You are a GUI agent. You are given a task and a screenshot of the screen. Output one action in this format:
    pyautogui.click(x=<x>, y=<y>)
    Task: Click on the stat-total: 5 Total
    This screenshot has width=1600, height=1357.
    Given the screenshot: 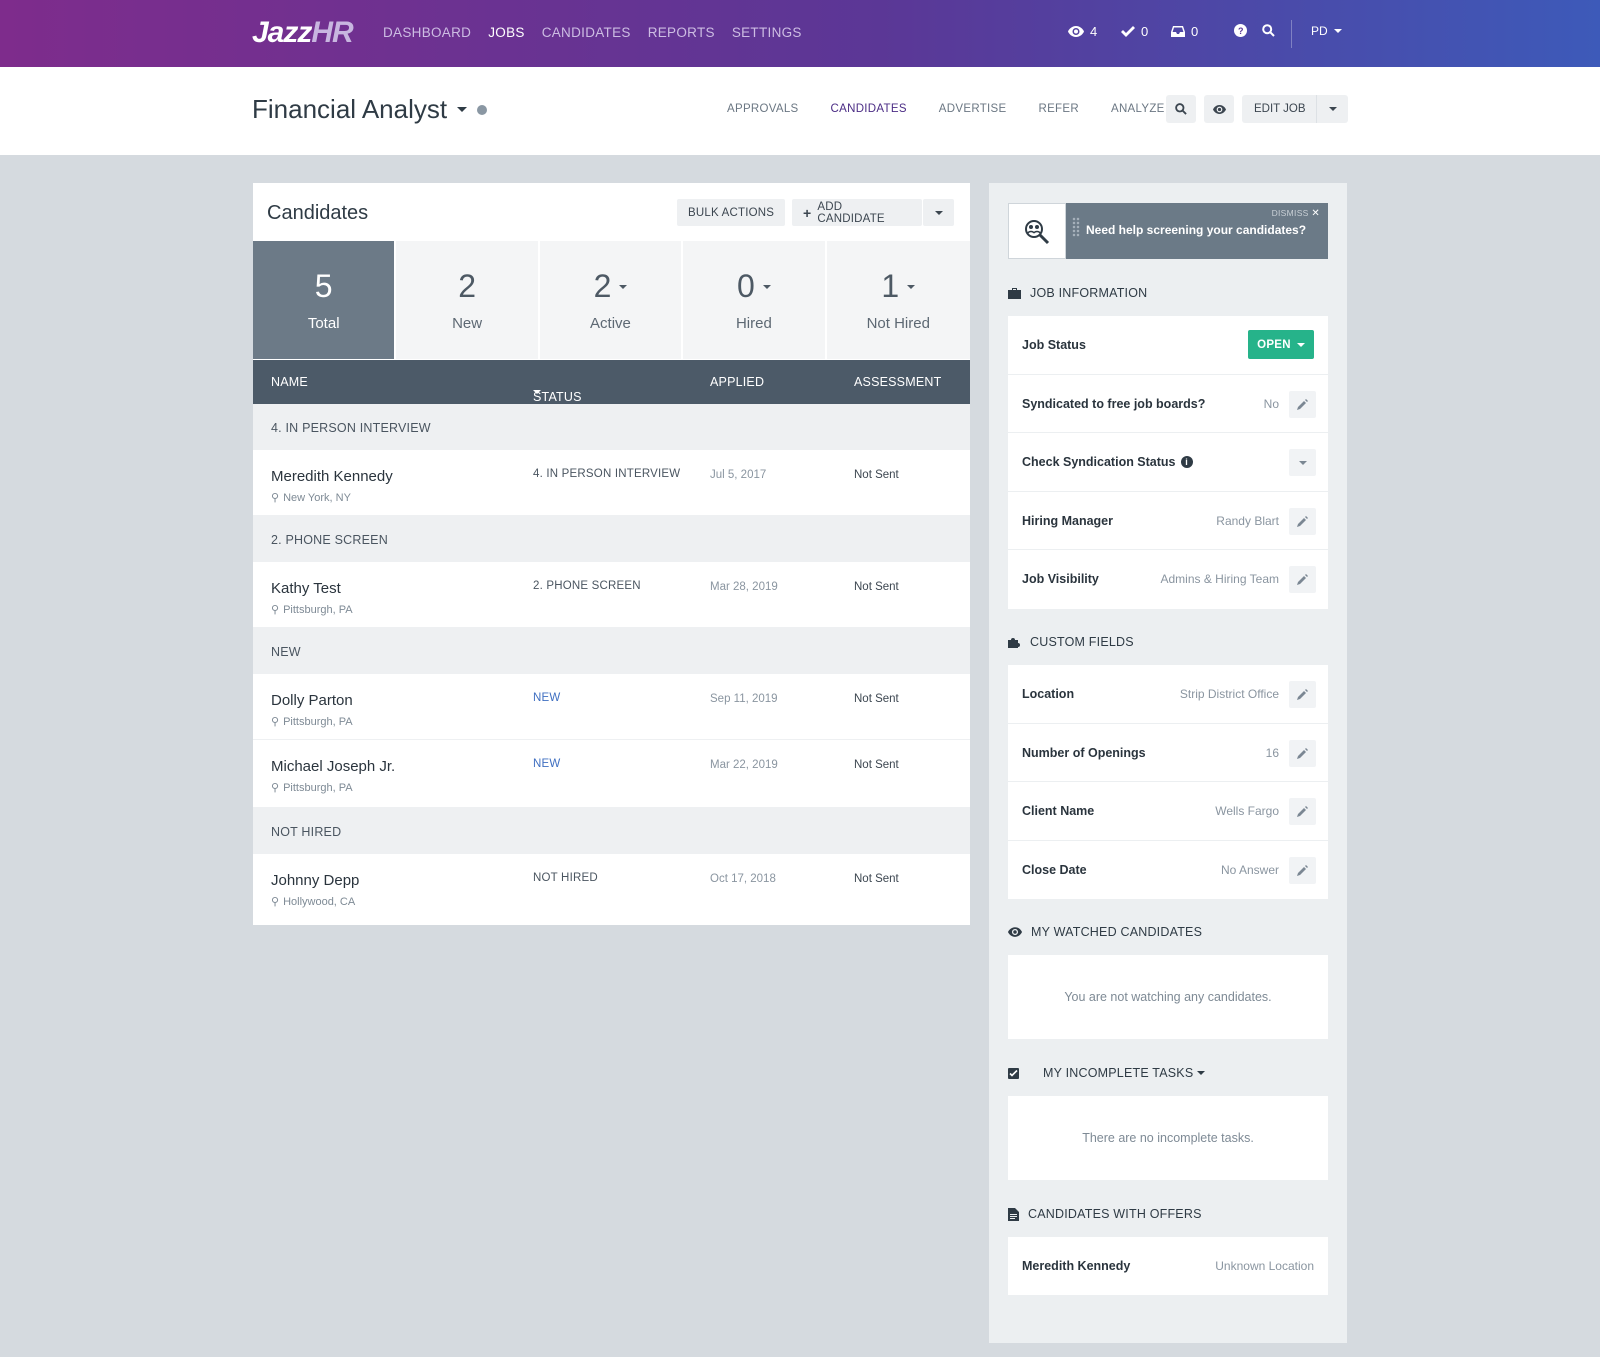 What is the action you would take?
    pyautogui.click(x=325, y=300)
    